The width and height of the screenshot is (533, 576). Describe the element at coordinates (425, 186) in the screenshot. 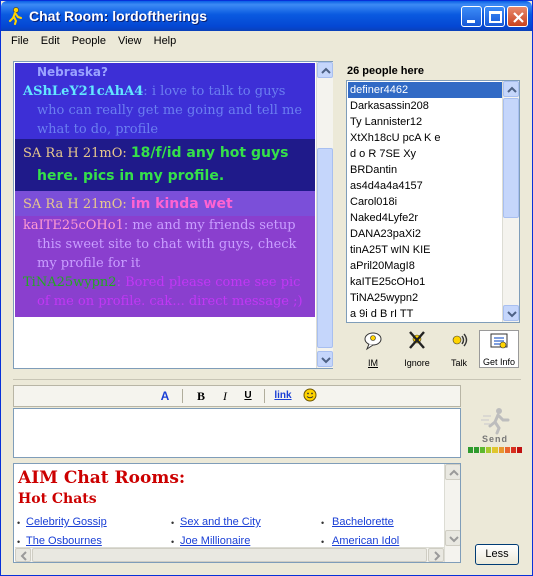

I see `person-item: as4d4a4a4157` at that location.